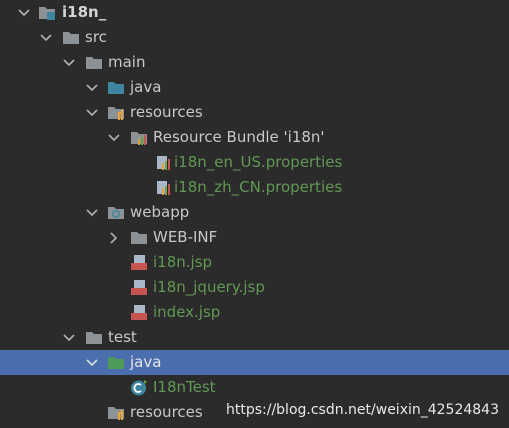 The height and width of the screenshot is (428, 509). What do you see at coordinates (254, 262) in the screenshot?
I see `tree-node-jsp-i18n: i18n.jsp` at bounding box center [254, 262].